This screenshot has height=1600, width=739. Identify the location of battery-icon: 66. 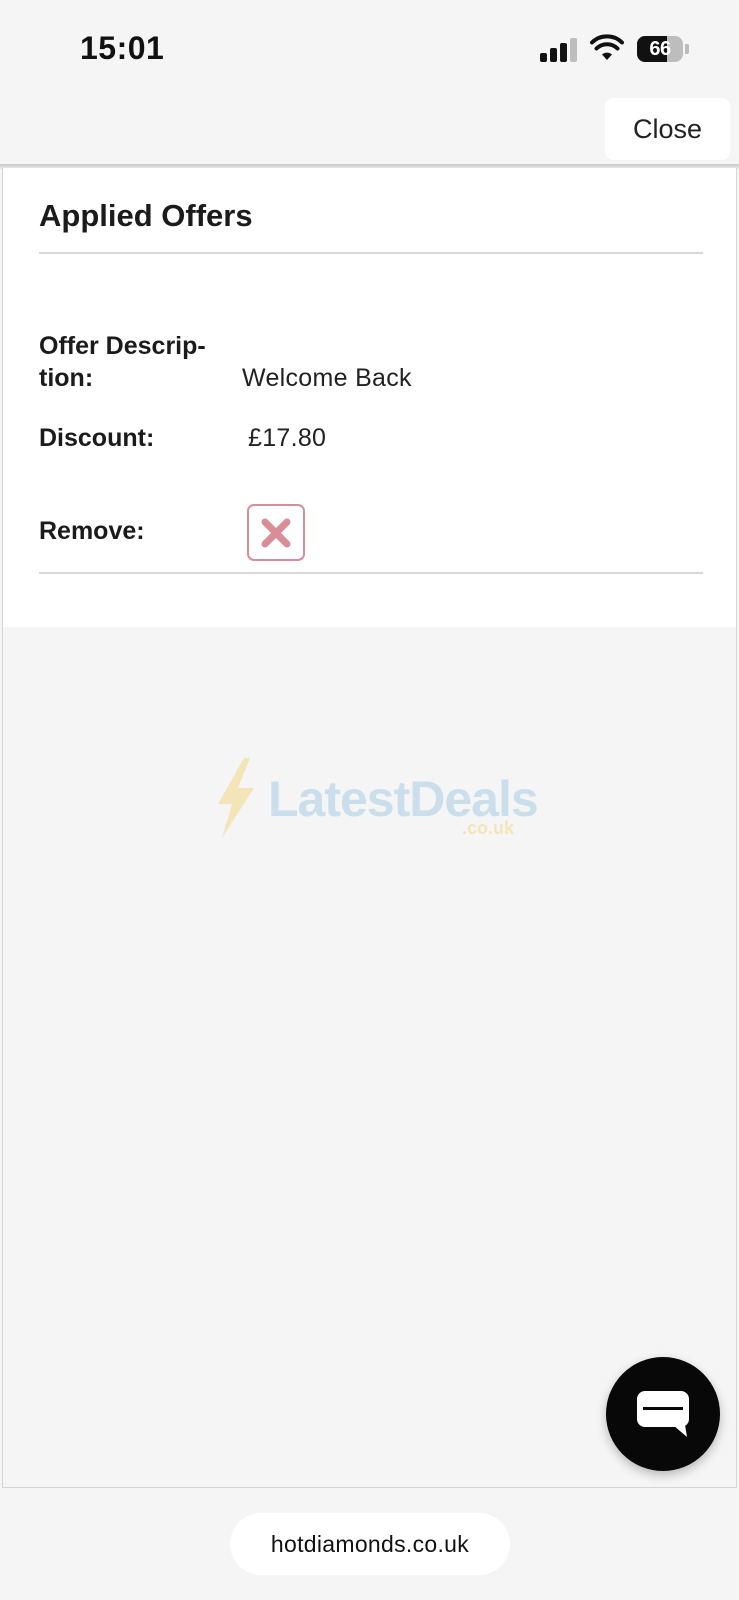
(660, 49).